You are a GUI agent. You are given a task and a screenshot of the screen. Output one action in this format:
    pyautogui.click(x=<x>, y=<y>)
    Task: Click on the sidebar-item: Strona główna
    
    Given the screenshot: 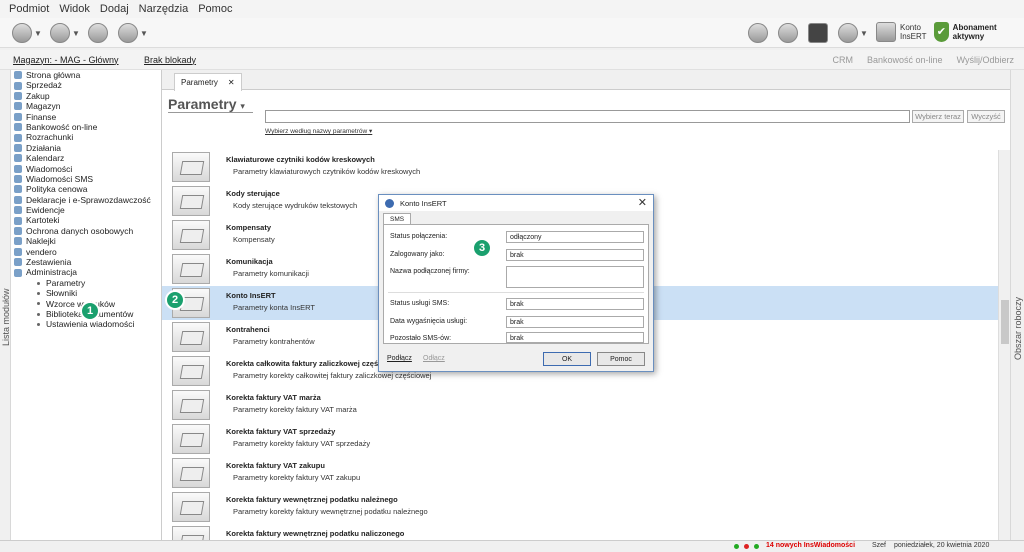 What is the action you would take?
    pyautogui.click(x=86, y=75)
    